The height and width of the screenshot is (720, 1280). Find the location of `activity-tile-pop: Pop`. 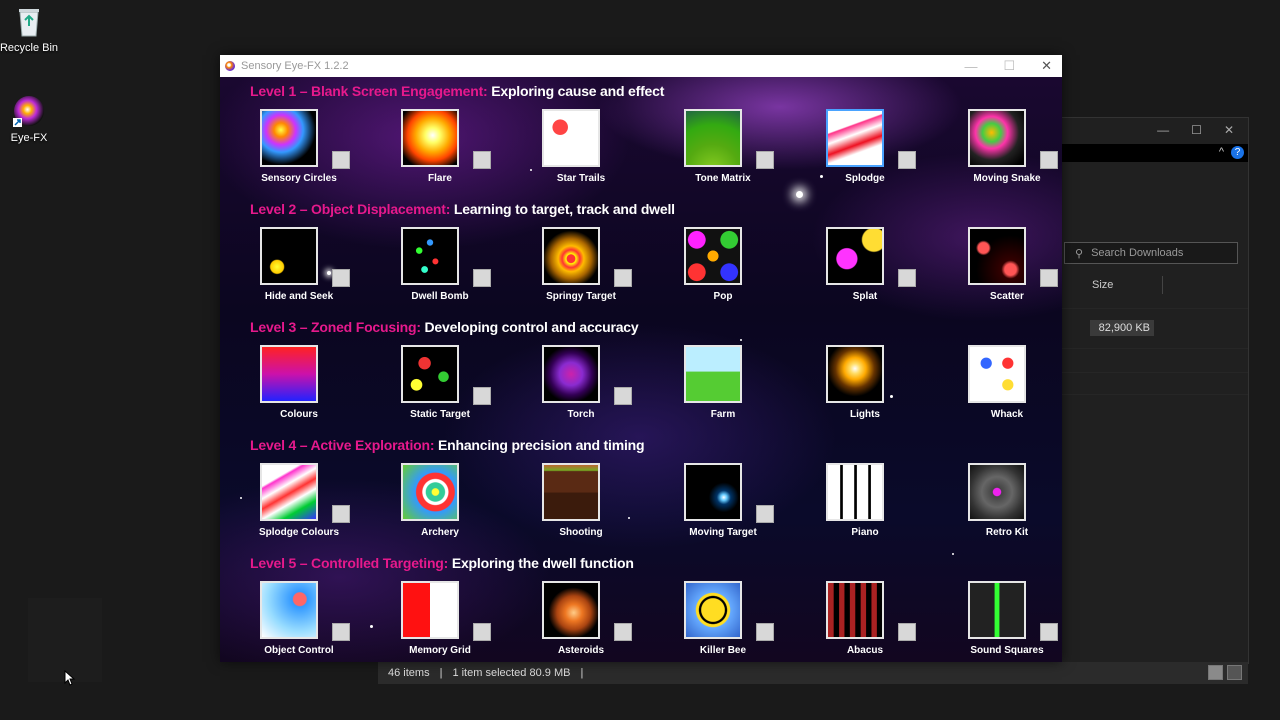

activity-tile-pop: Pop is located at coordinates (724, 267).